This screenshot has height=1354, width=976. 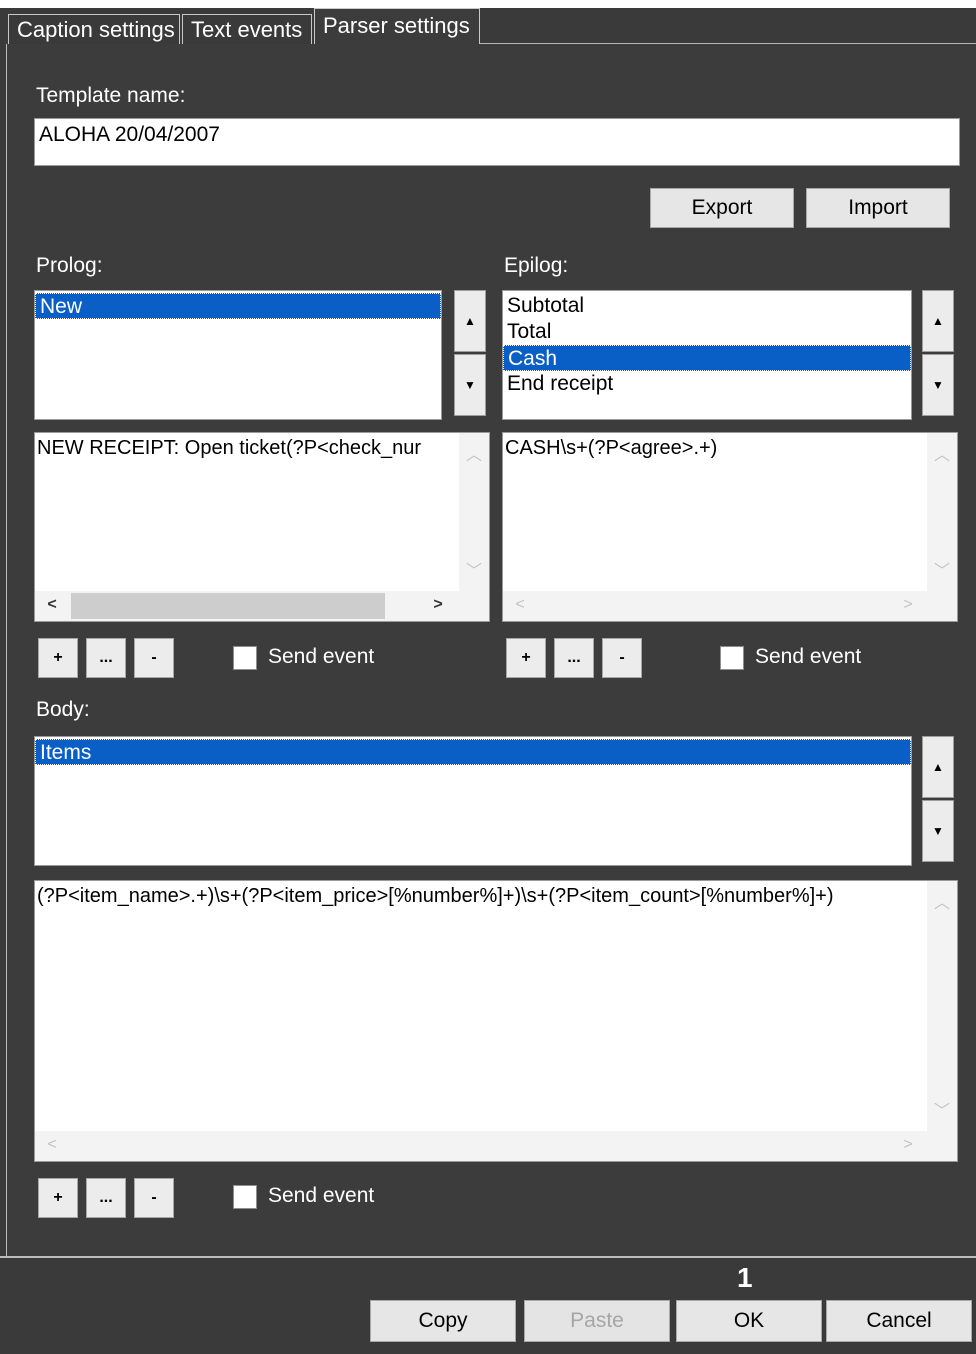 What do you see at coordinates (154, 658) in the screenshot?
I see `prolog-remove-button: -` at bounding box center [154, 658].